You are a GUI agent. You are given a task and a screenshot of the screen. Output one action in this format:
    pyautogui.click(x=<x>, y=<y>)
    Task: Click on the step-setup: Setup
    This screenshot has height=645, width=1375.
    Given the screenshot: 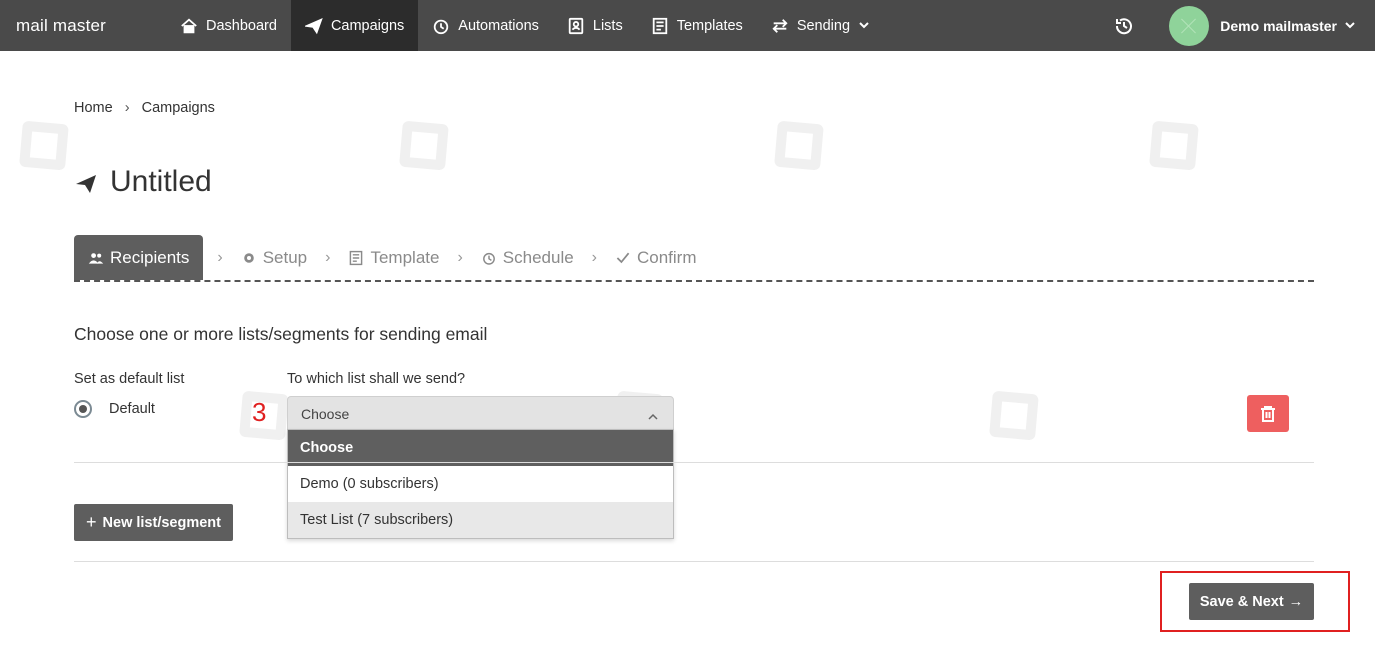 What is the action you would take?
    pyautogui.click(x=274, y=257)
    